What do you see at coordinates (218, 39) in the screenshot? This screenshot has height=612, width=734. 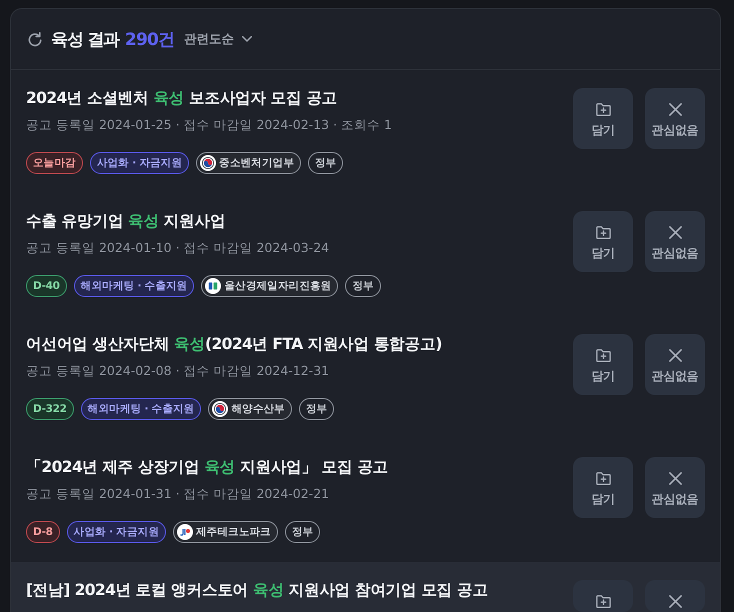 I see `sort-dropdown: 관련도순` at bounding box center [218, 39].